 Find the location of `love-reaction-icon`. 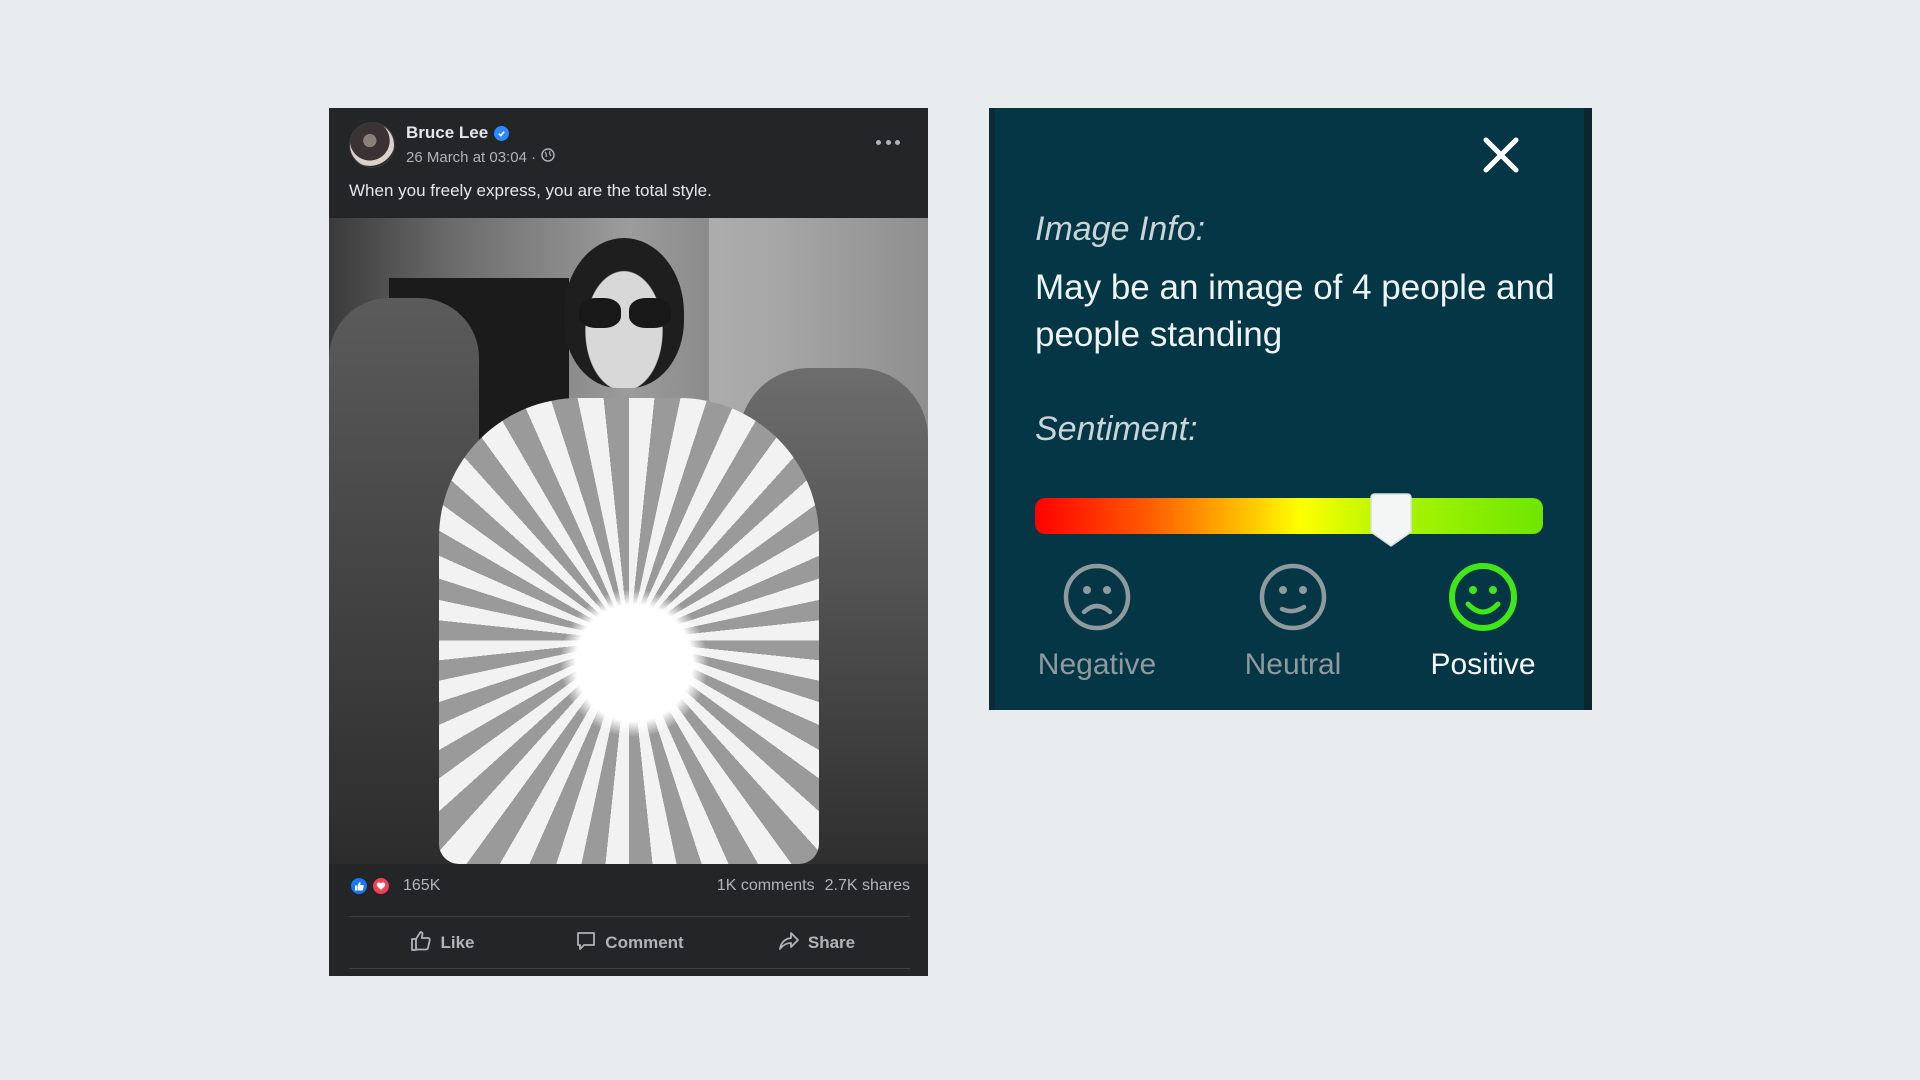

love-reaction-icon is located at coordinates (381, 886).